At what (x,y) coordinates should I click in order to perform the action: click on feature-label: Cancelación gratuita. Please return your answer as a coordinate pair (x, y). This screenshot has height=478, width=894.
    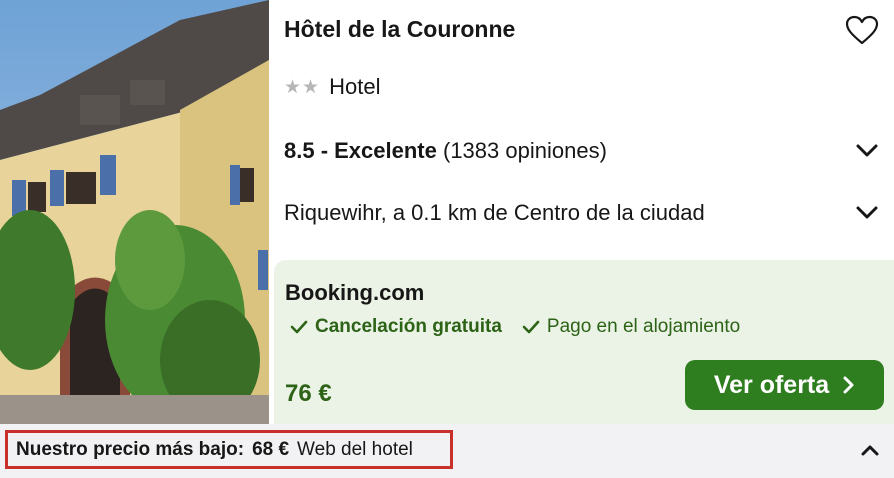
    Looking at the image, I should click on (408, 326).